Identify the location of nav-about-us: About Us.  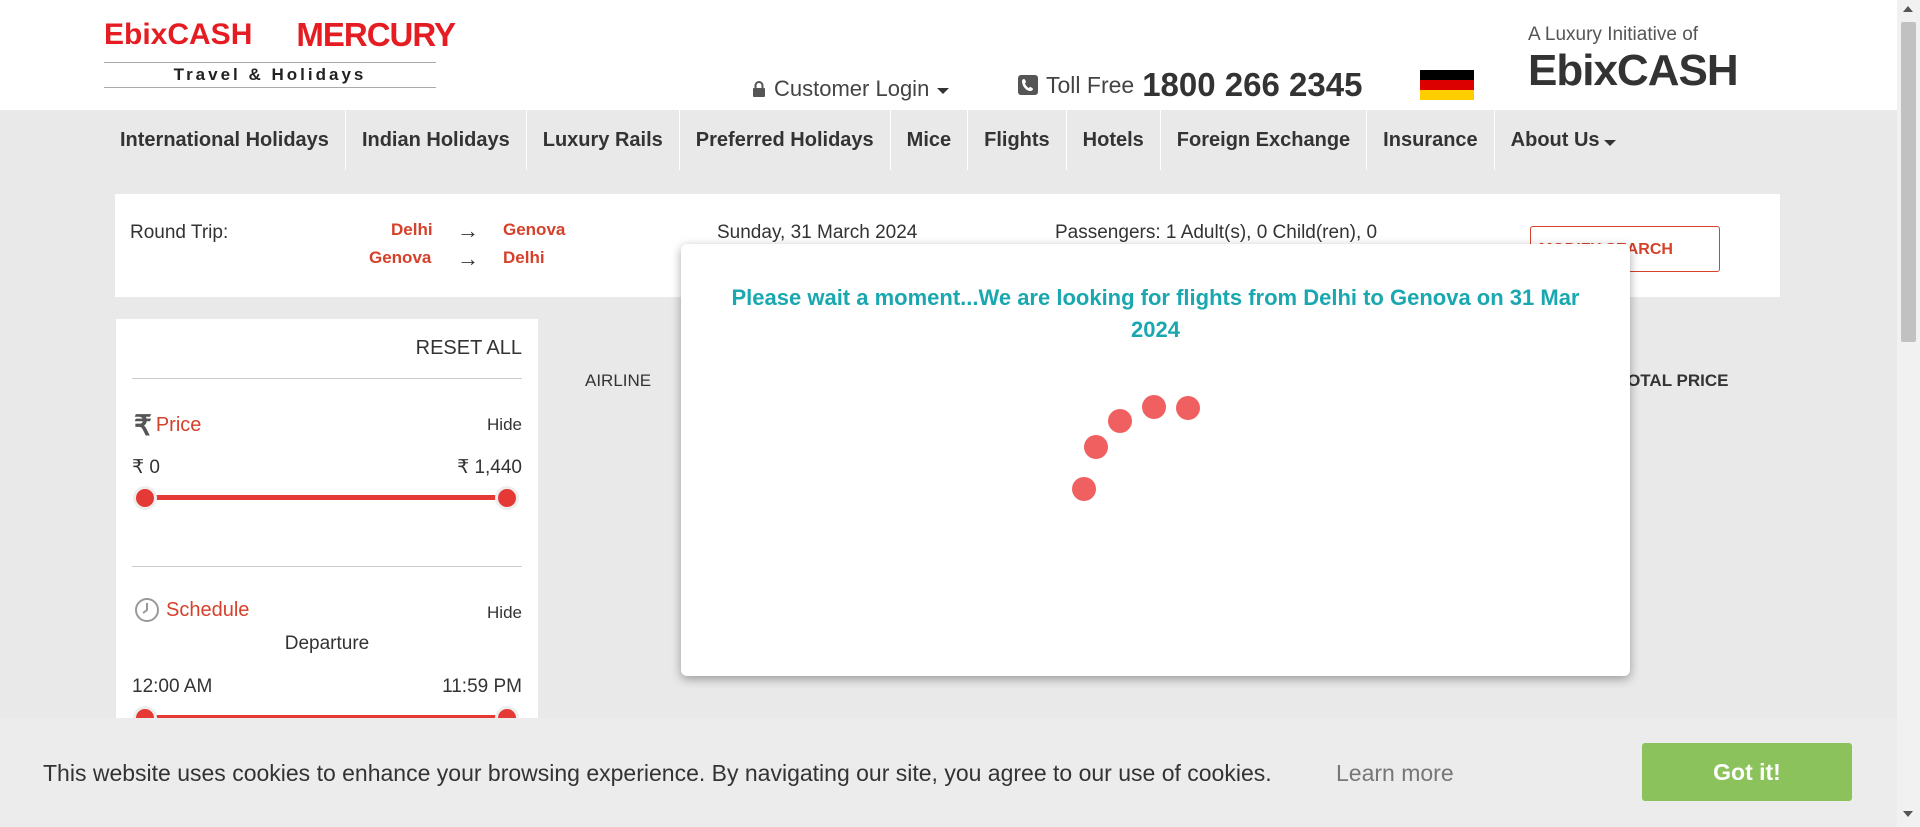
(1563, 140).